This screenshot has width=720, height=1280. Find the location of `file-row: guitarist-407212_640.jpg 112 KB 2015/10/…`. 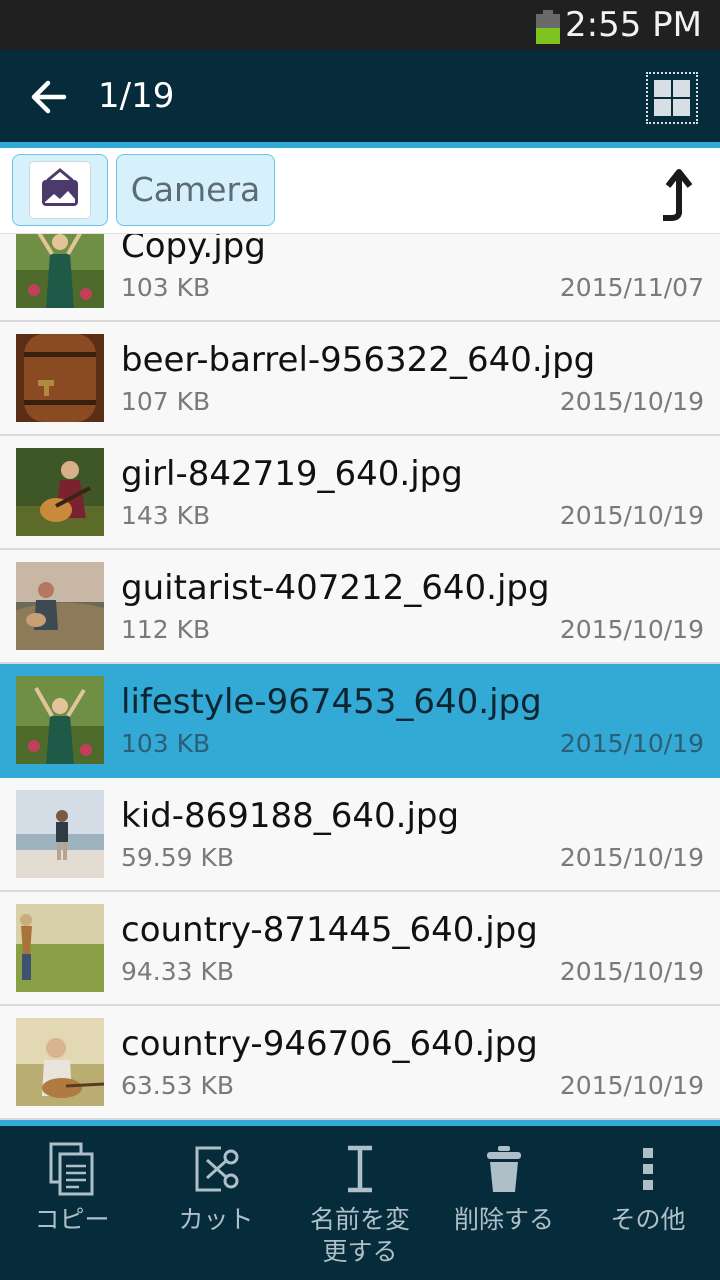

file-row: guitarist-407212_640.jpg 112 KB 2015/10/… is located at coordinates (360, 607).